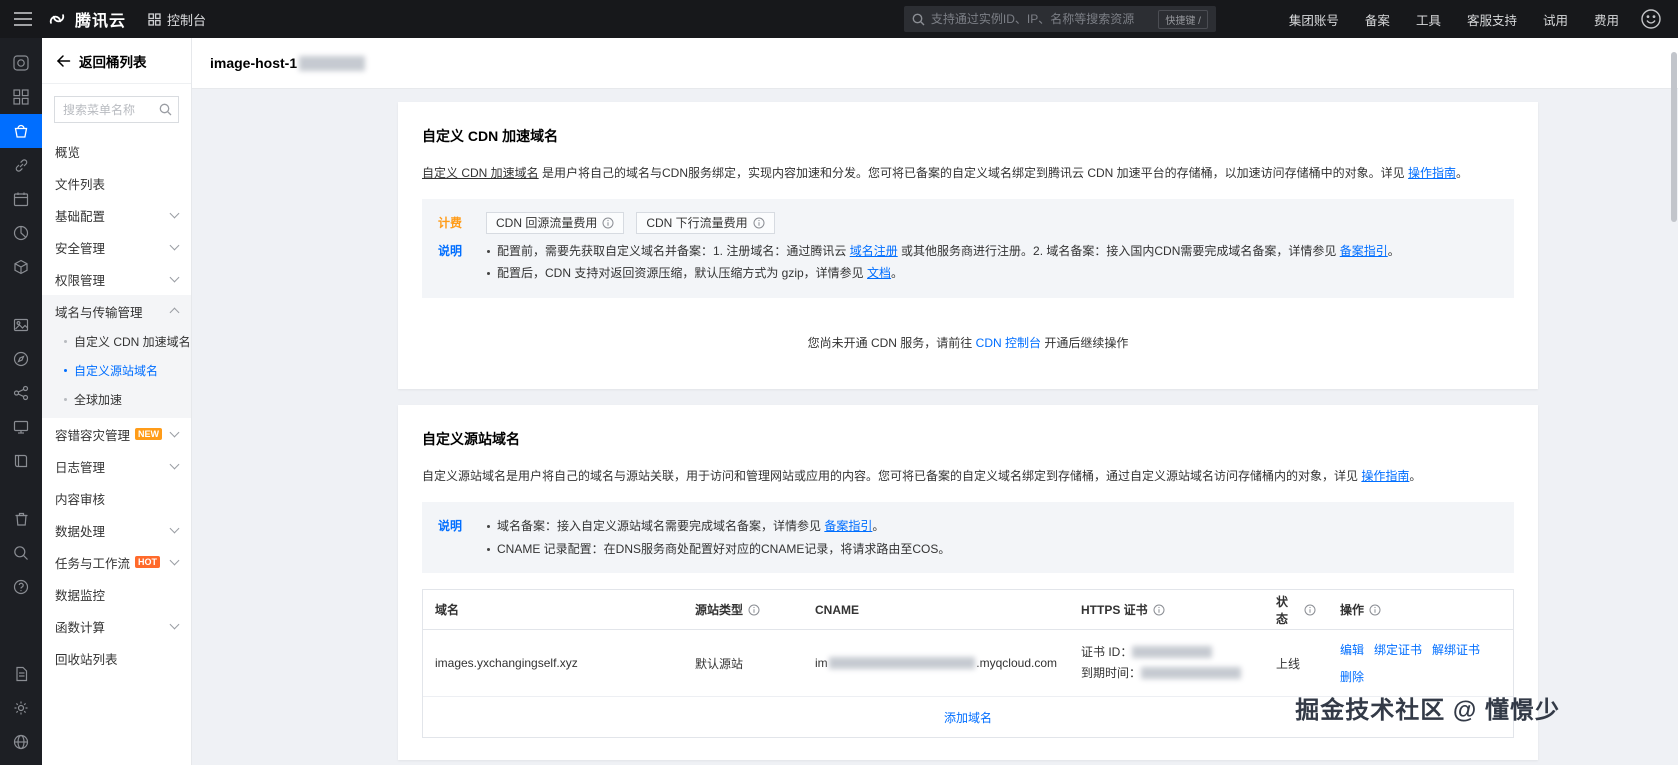  Describe the element at coordinates (116, 658) in the screenshot. I see `sidebar-item-recycle-bin: 回收站列表` at that location.